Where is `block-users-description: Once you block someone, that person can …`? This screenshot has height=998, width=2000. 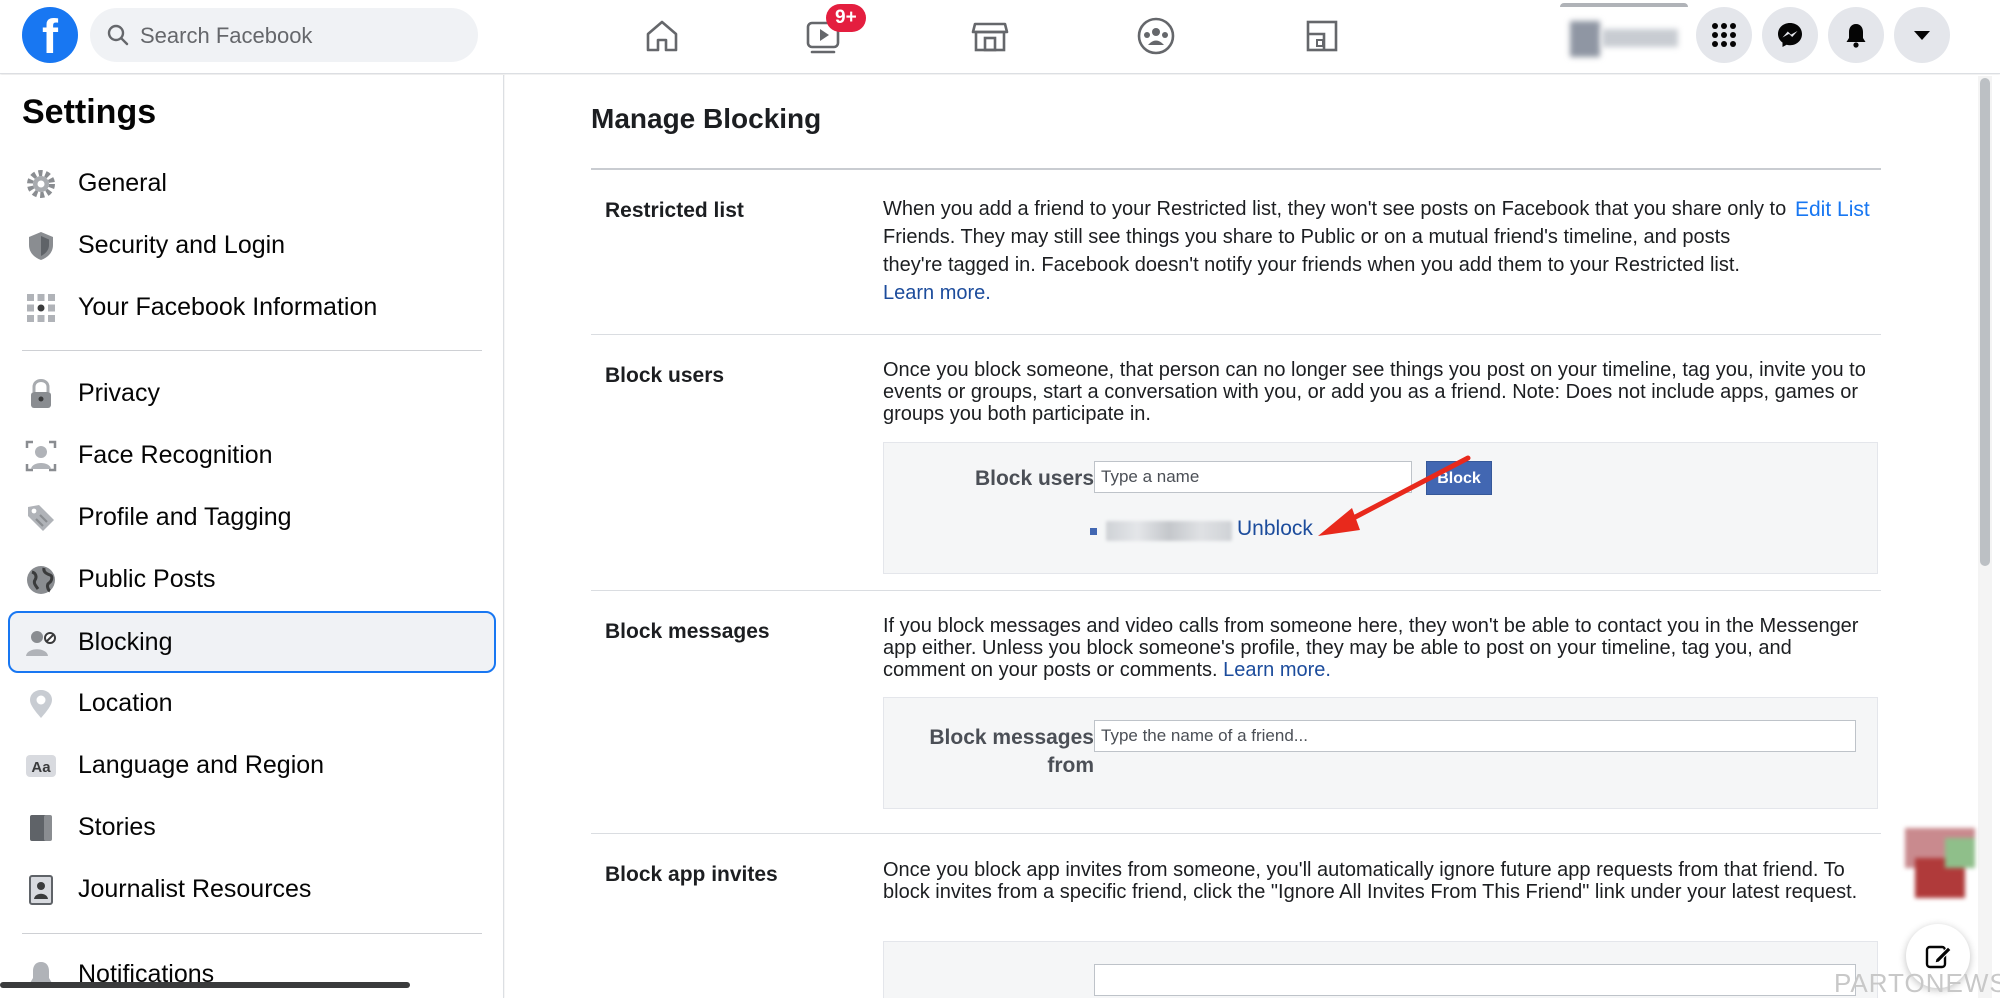 block-users-description: Once you block someone, that person can … is located at coordinates (1374, 392).